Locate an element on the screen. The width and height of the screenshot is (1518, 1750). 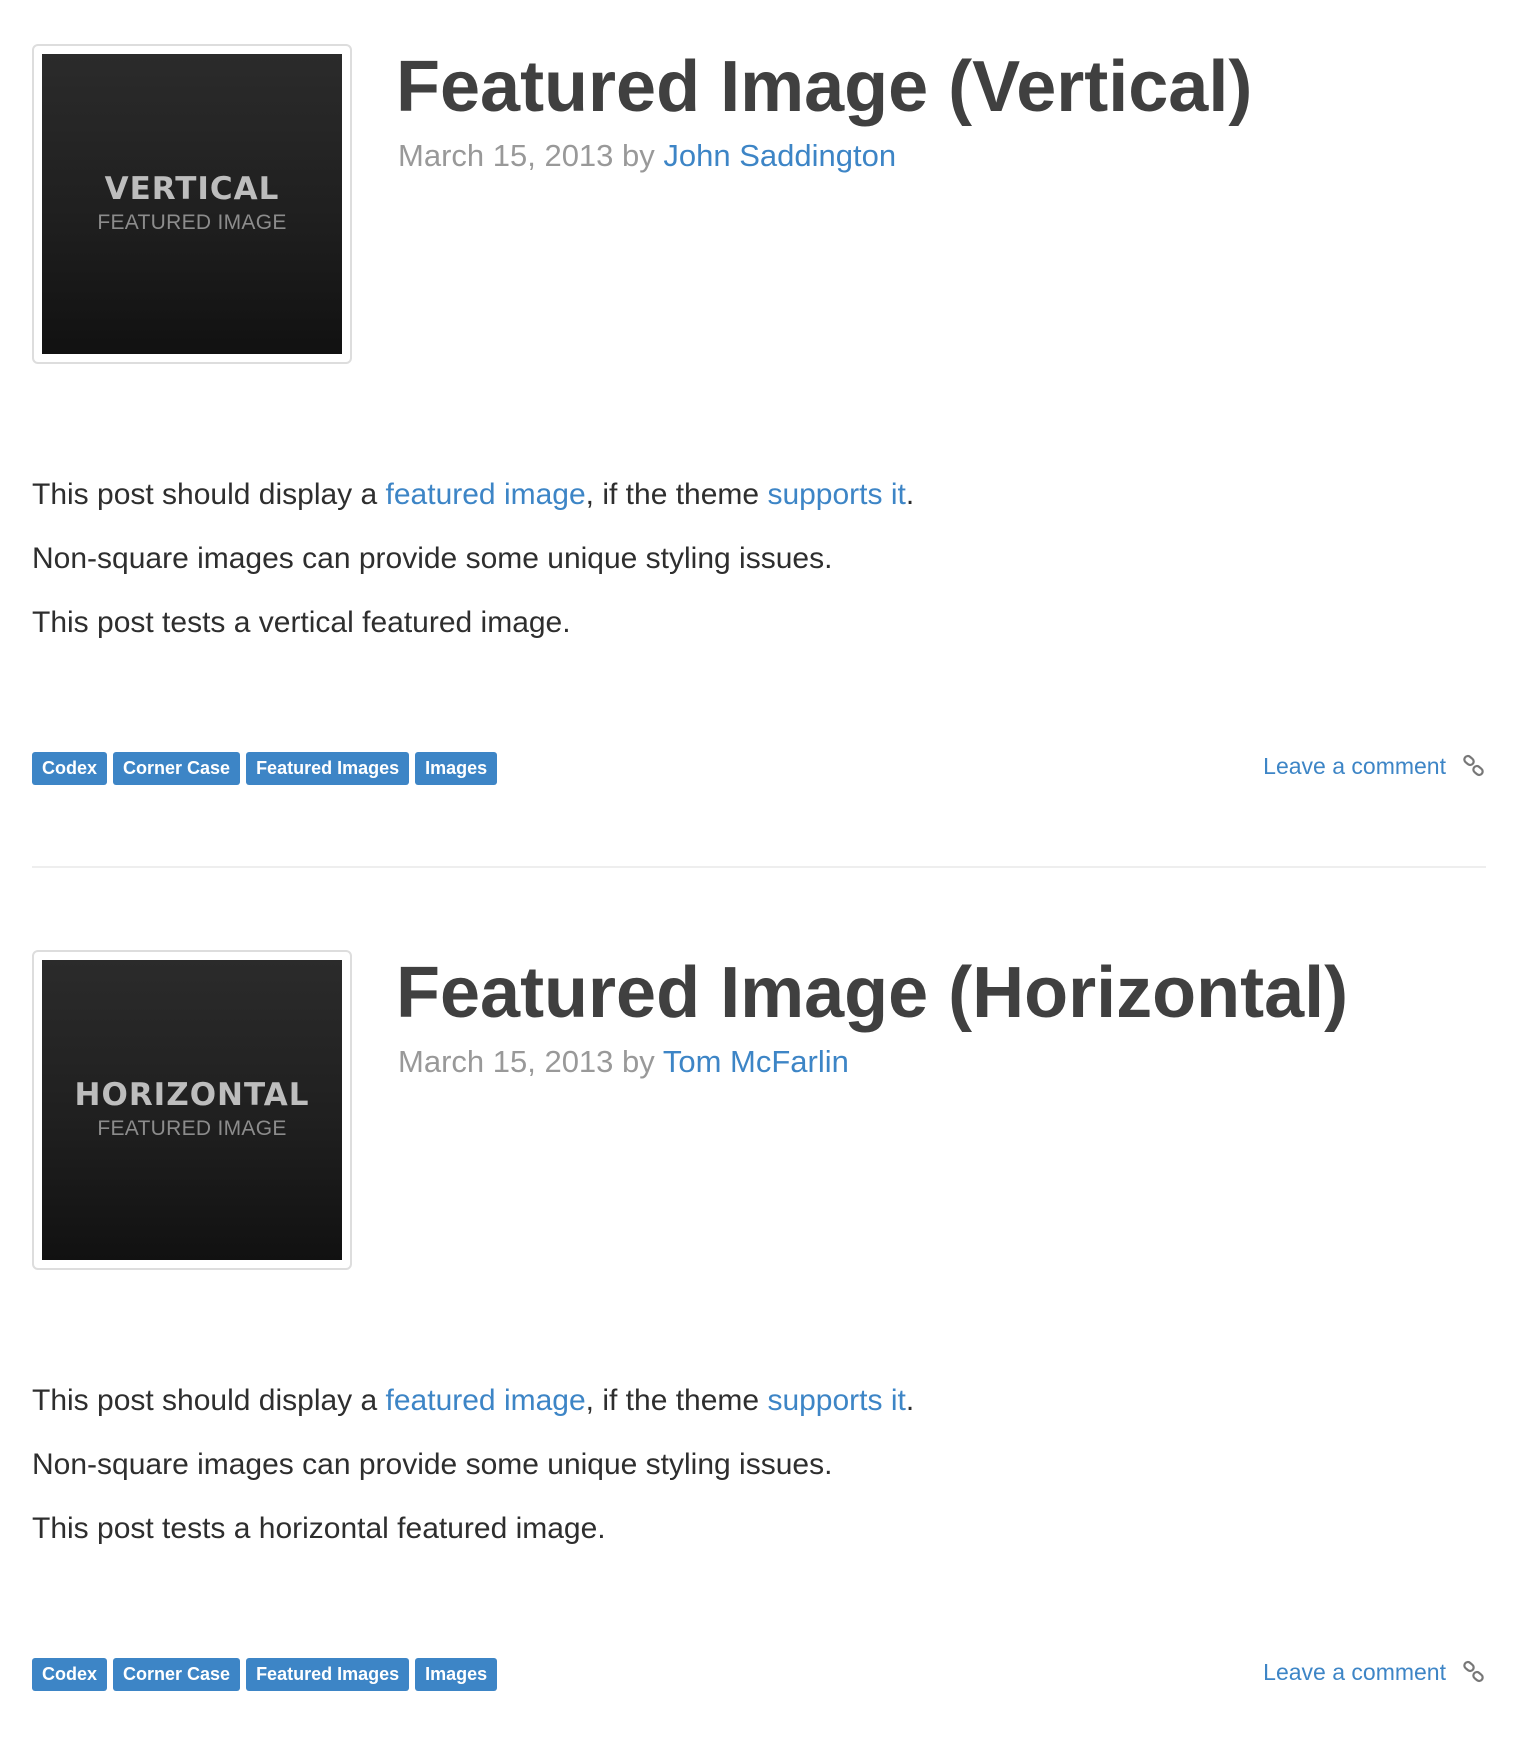
thumbnail-big-text: VERTICAL is located at coordinates (192, 188).